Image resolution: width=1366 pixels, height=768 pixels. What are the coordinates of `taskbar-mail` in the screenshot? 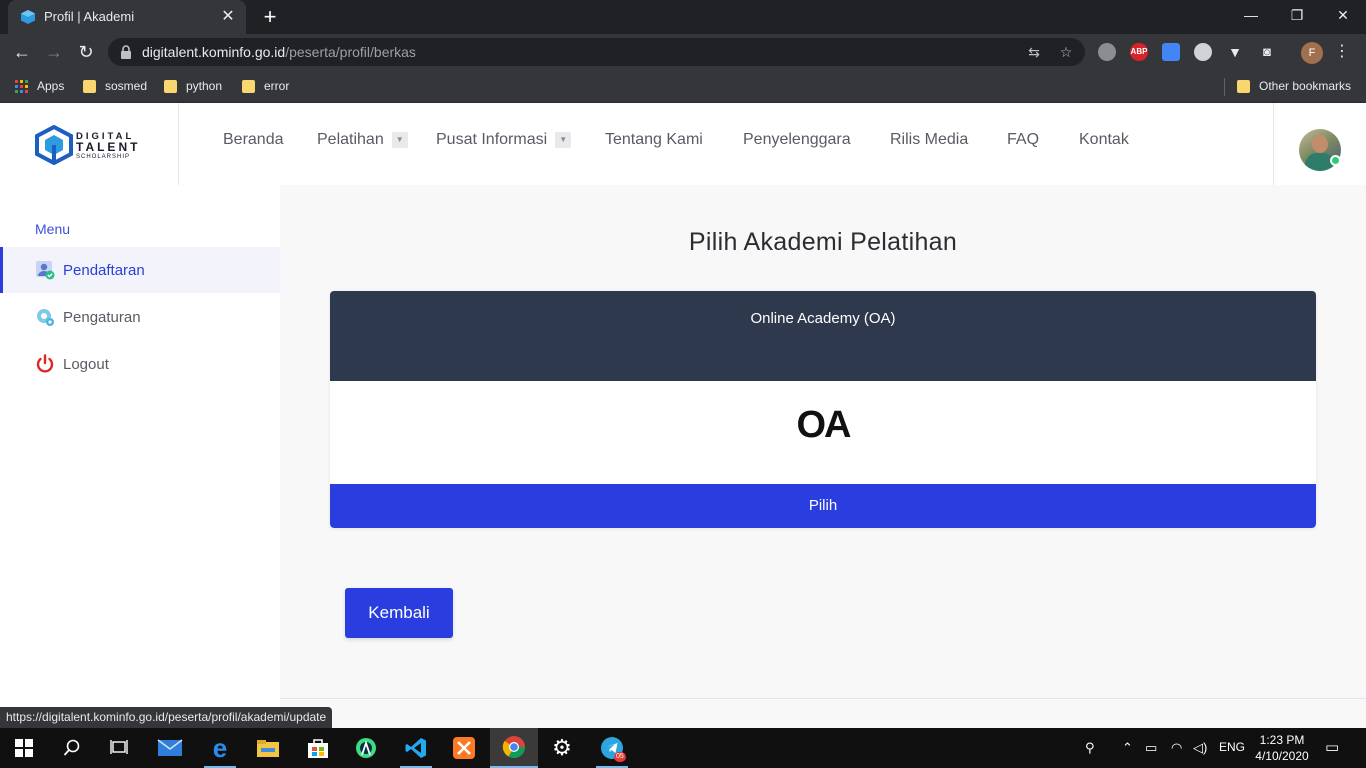 It's located at (170, 748).